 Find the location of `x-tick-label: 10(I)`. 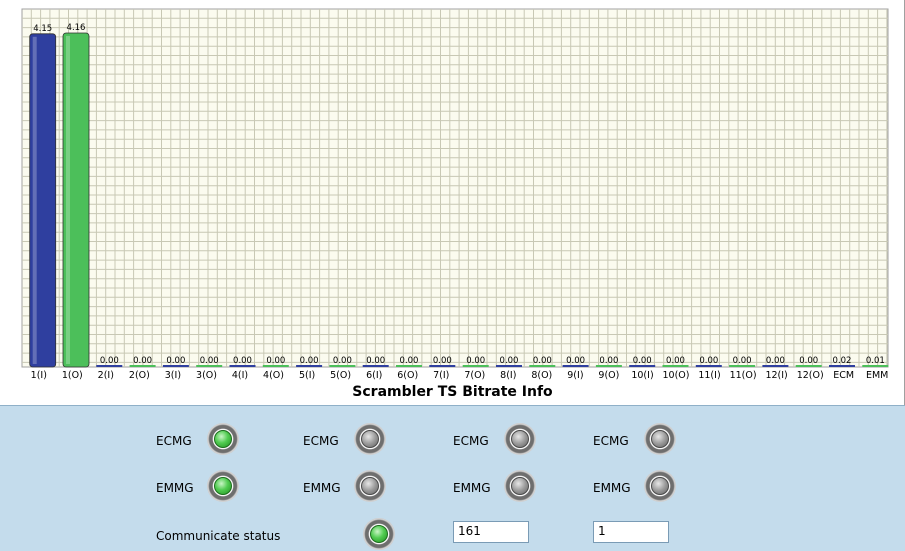

x-tick-label: 10(I) is located at coordinates (642, 375).